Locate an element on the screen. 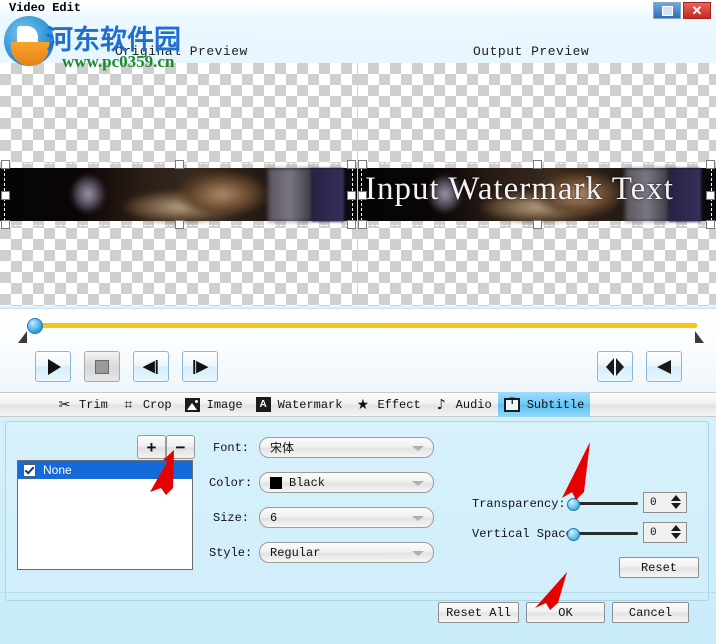 The image size is (716, 644). list-item-label: None is located at coordinates (57, 470).